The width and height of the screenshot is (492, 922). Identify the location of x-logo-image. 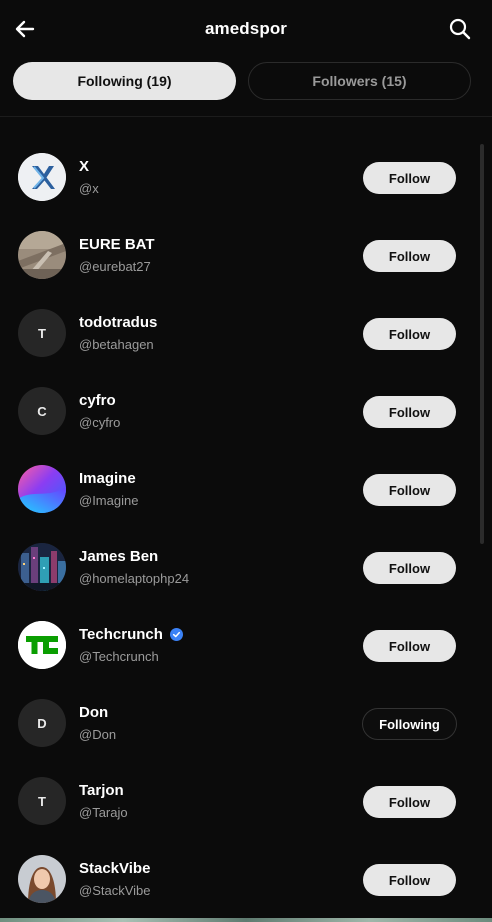
(42, 177).